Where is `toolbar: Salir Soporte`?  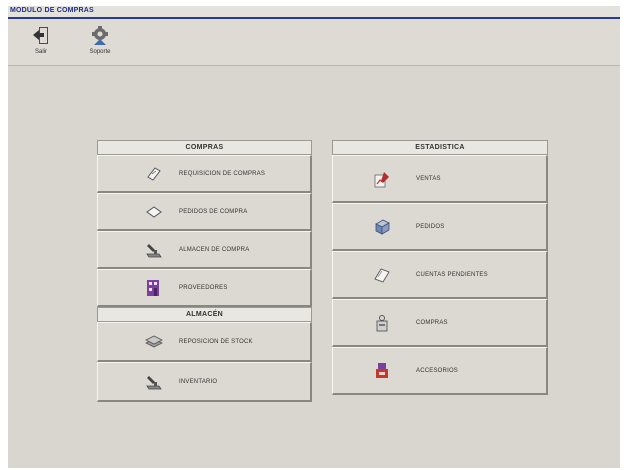 toolbar: Salir Soporte is located at coordinates (314, 42).